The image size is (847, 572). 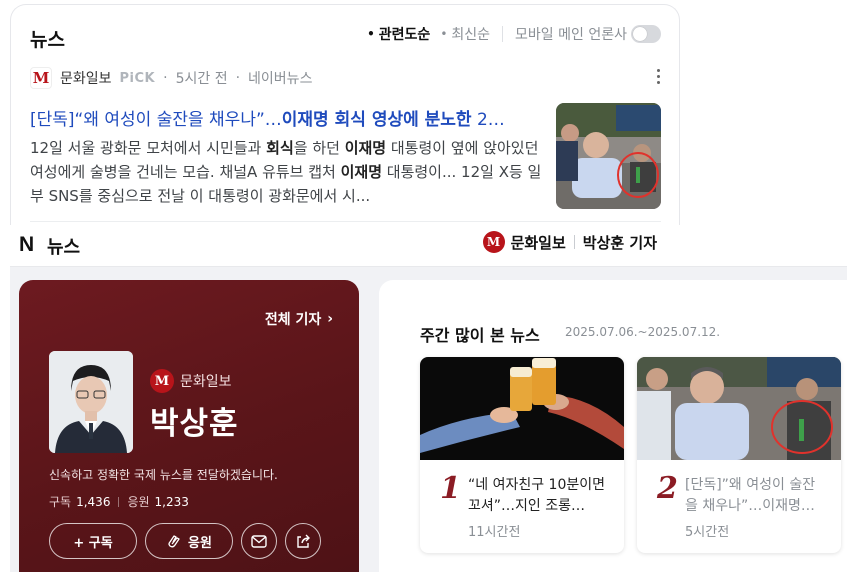 I want to click on news-time: 11시간전, so click(x=494, y=532).